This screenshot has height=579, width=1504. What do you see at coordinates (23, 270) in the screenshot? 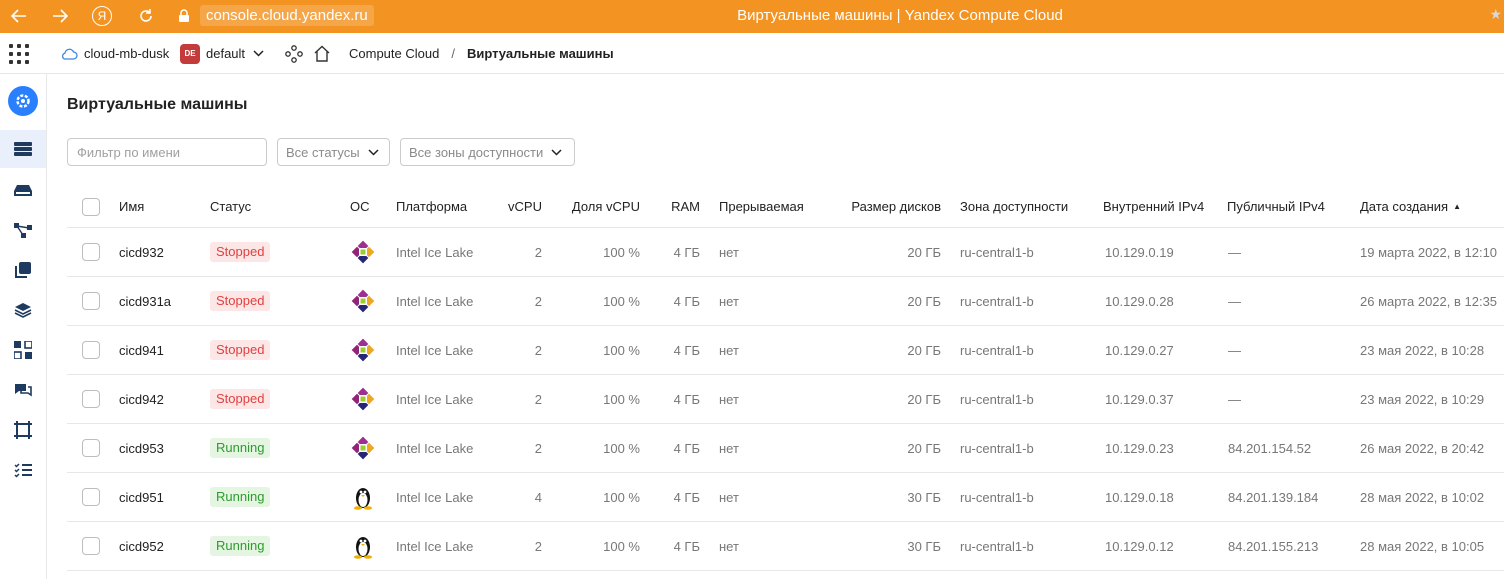
I see `sidebar-item-images` at bounding box center [23, 270].